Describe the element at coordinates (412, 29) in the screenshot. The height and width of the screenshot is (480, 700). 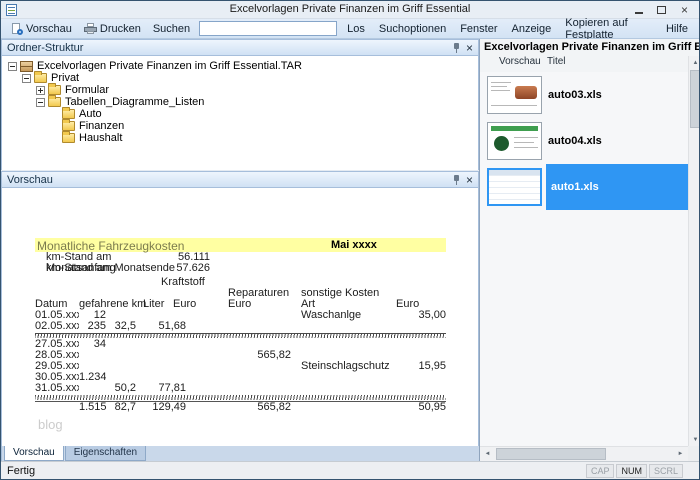
I see `suchoptionen-menu: Suchoptionen` at that location.